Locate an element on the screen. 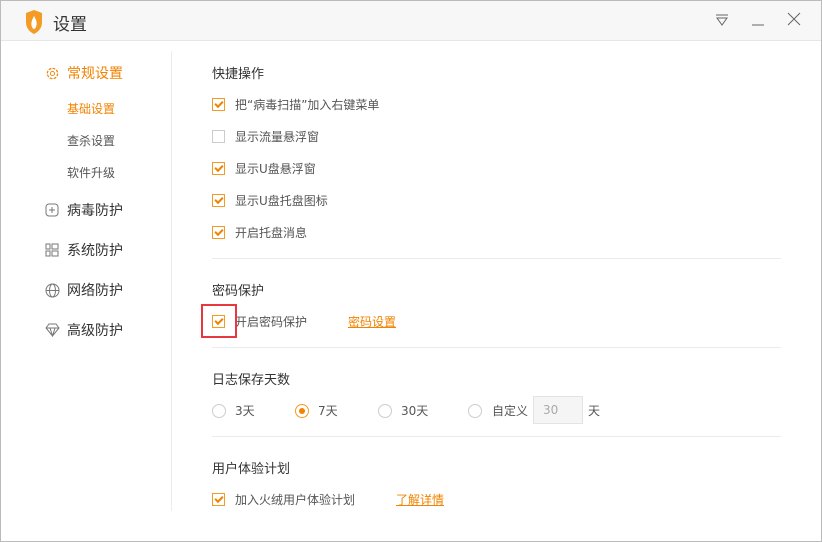  sidebar-subitem-scan: 查杀设置 is located at coordinates (91, 140).